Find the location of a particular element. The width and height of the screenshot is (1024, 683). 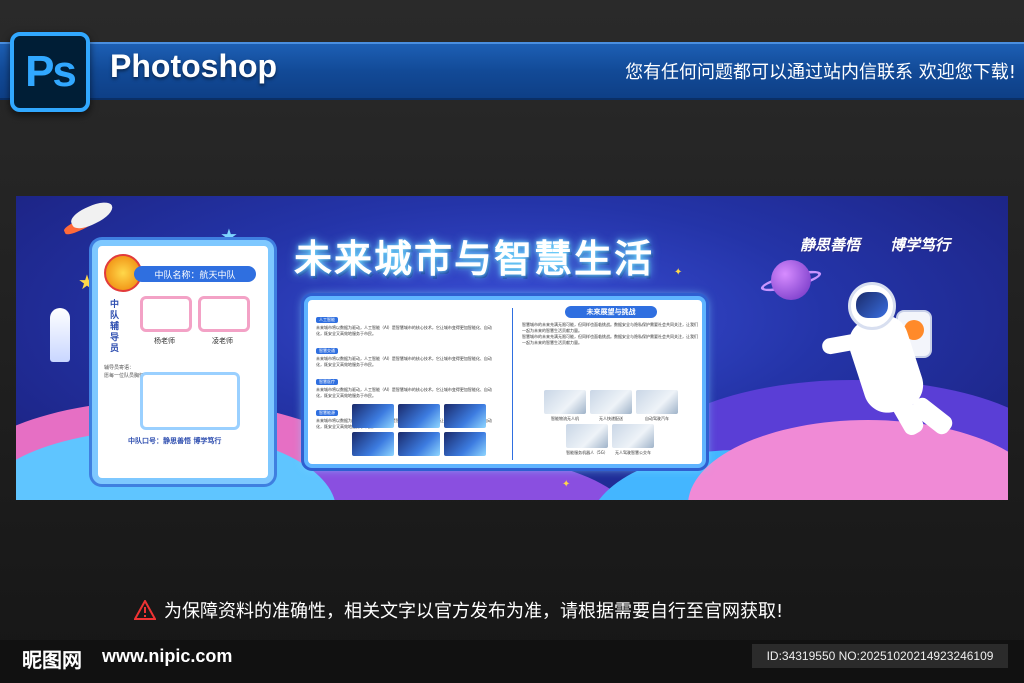

teacher-name: 凌老师 is located at coordinates (222, 341).